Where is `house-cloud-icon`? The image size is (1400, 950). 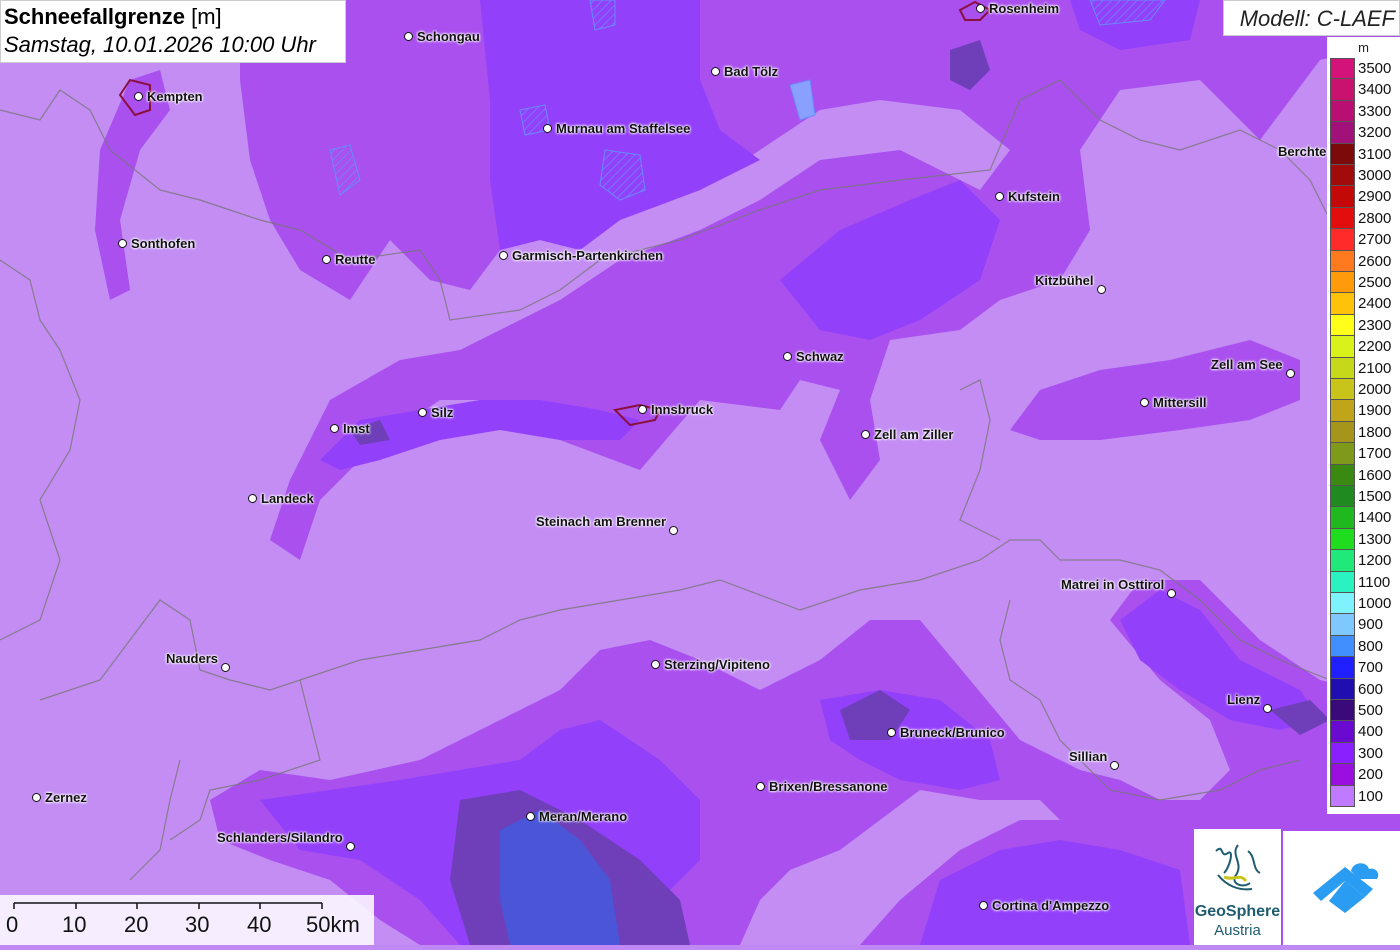
house-cloud-icon is located at coordinates (1346, 888).